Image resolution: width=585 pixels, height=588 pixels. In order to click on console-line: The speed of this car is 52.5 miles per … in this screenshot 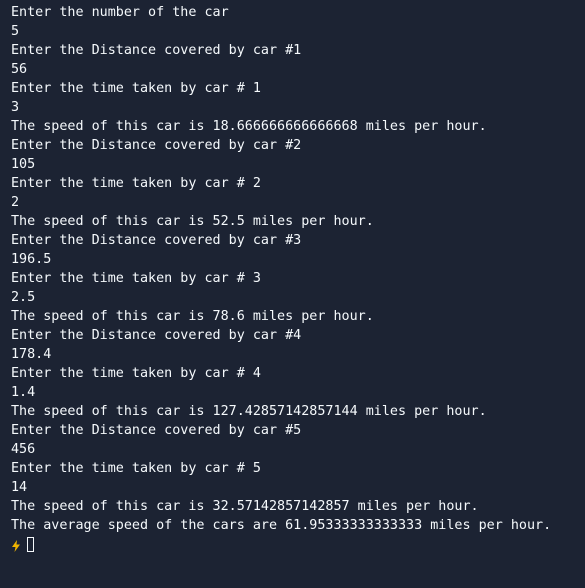, I will do `click(192, 221)`.